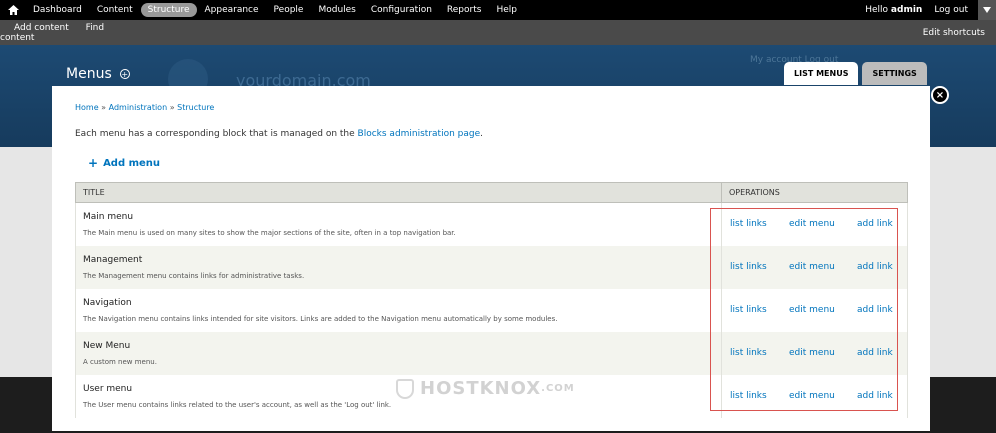 The height and width of the screenshot is (433, 996). I want to click on toolbar-item-people: People, so click(289, 10).